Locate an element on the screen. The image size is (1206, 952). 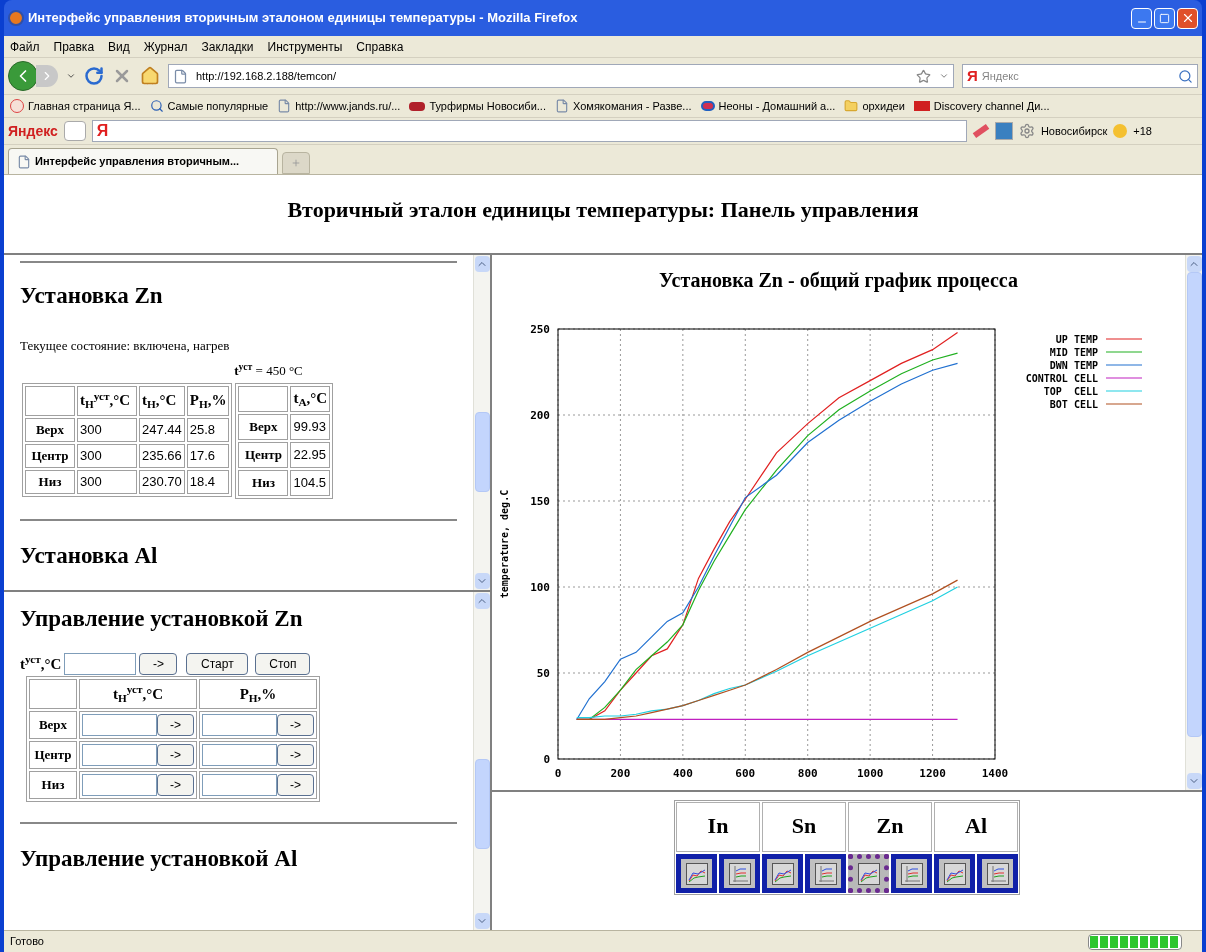
menu-item: Справка is located at coordinates (380, 46).